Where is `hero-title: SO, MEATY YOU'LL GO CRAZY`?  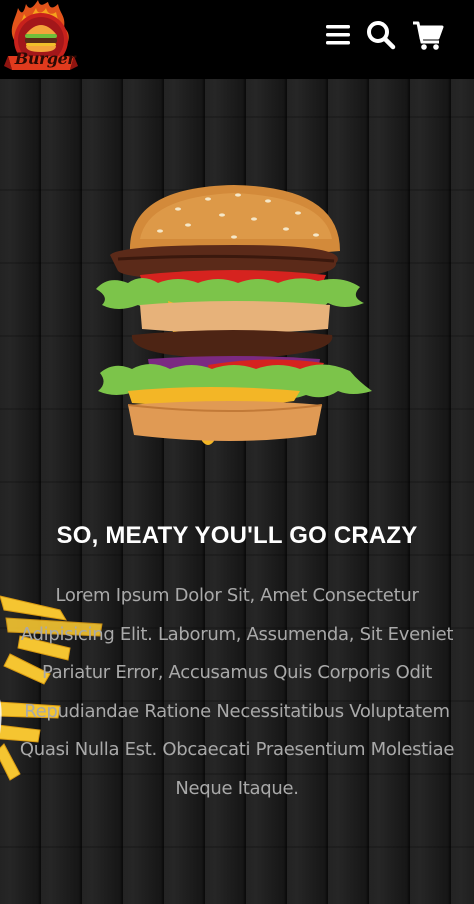
hero-title: SO, MEATY YOU'LL GO CRAZY is located at coordinates (237, 535).